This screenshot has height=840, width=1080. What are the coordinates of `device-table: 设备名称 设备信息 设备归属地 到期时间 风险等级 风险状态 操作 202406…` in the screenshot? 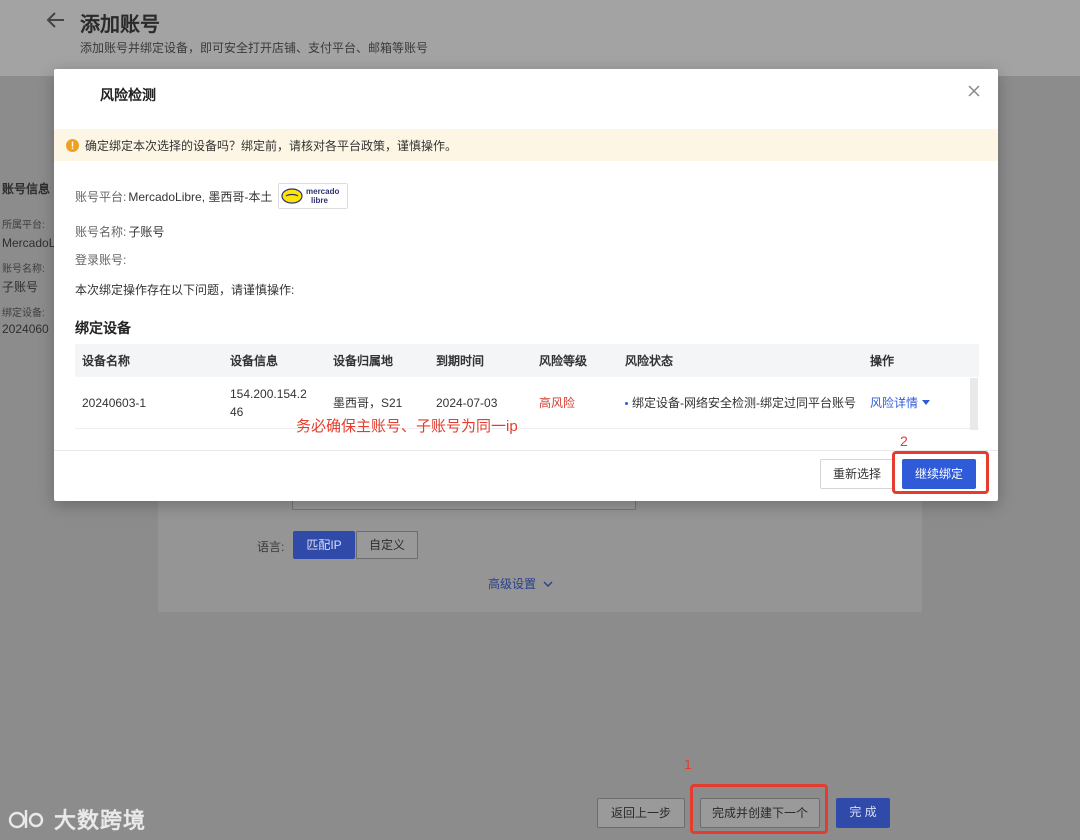 It's located at (527, 386).